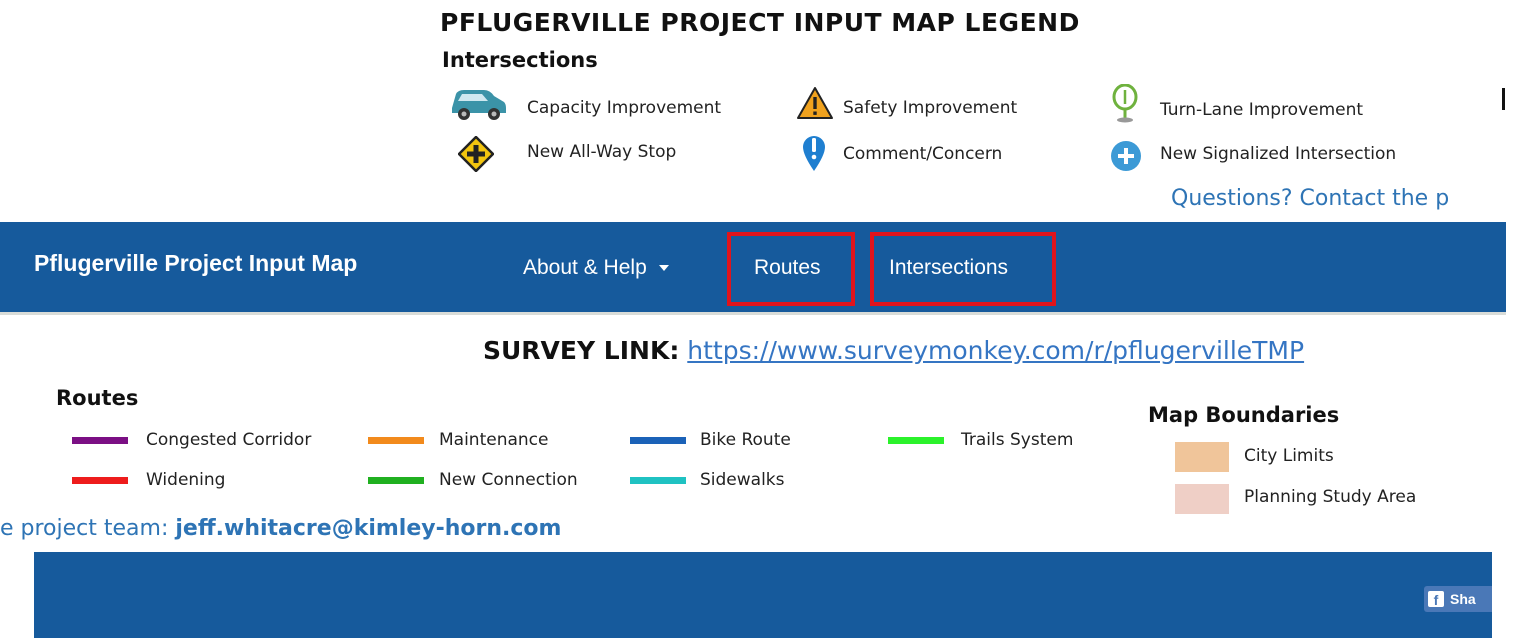  Describe the element at coordinates (97, 398) in the screenshot. I see `routes-heading: Routes` at that location.